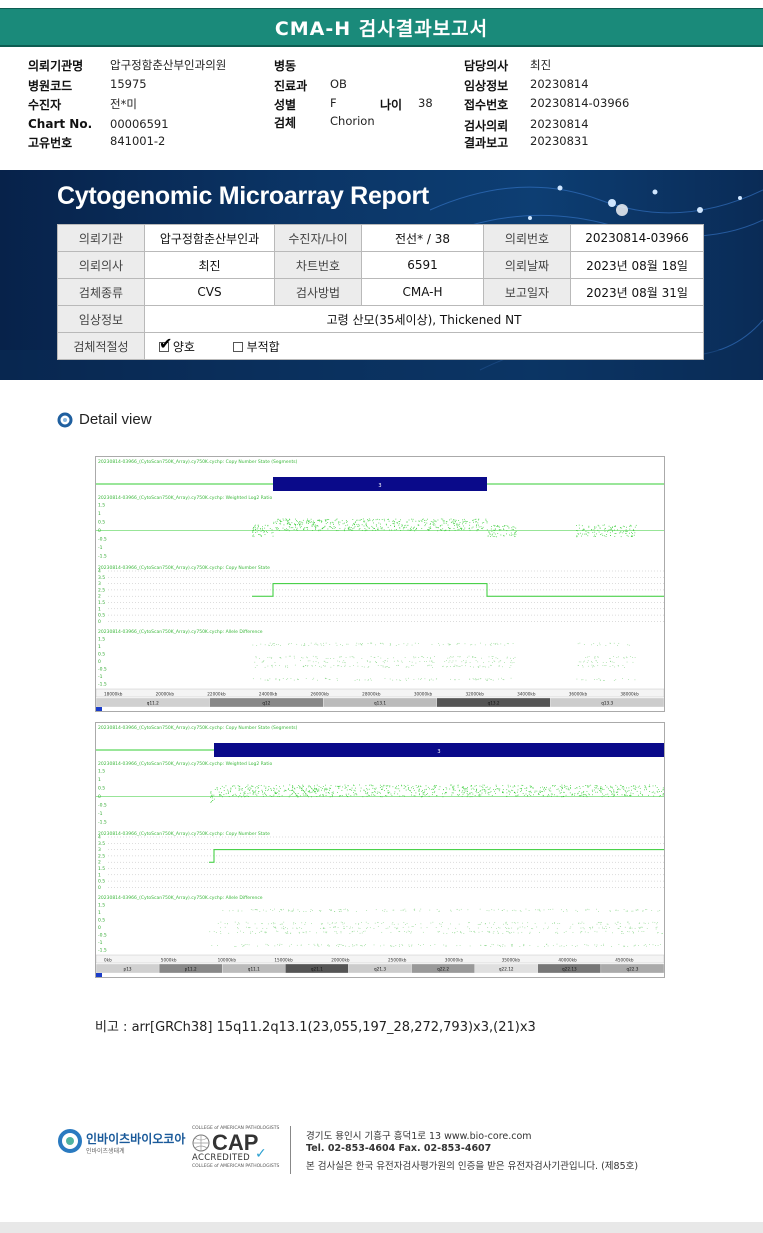 The width and height of the screenshot is (763, 1233). What do you see at coordinates (494, 703) in the screenshot?
I see `band-label: q13.2` at bounding box center [494, 703].